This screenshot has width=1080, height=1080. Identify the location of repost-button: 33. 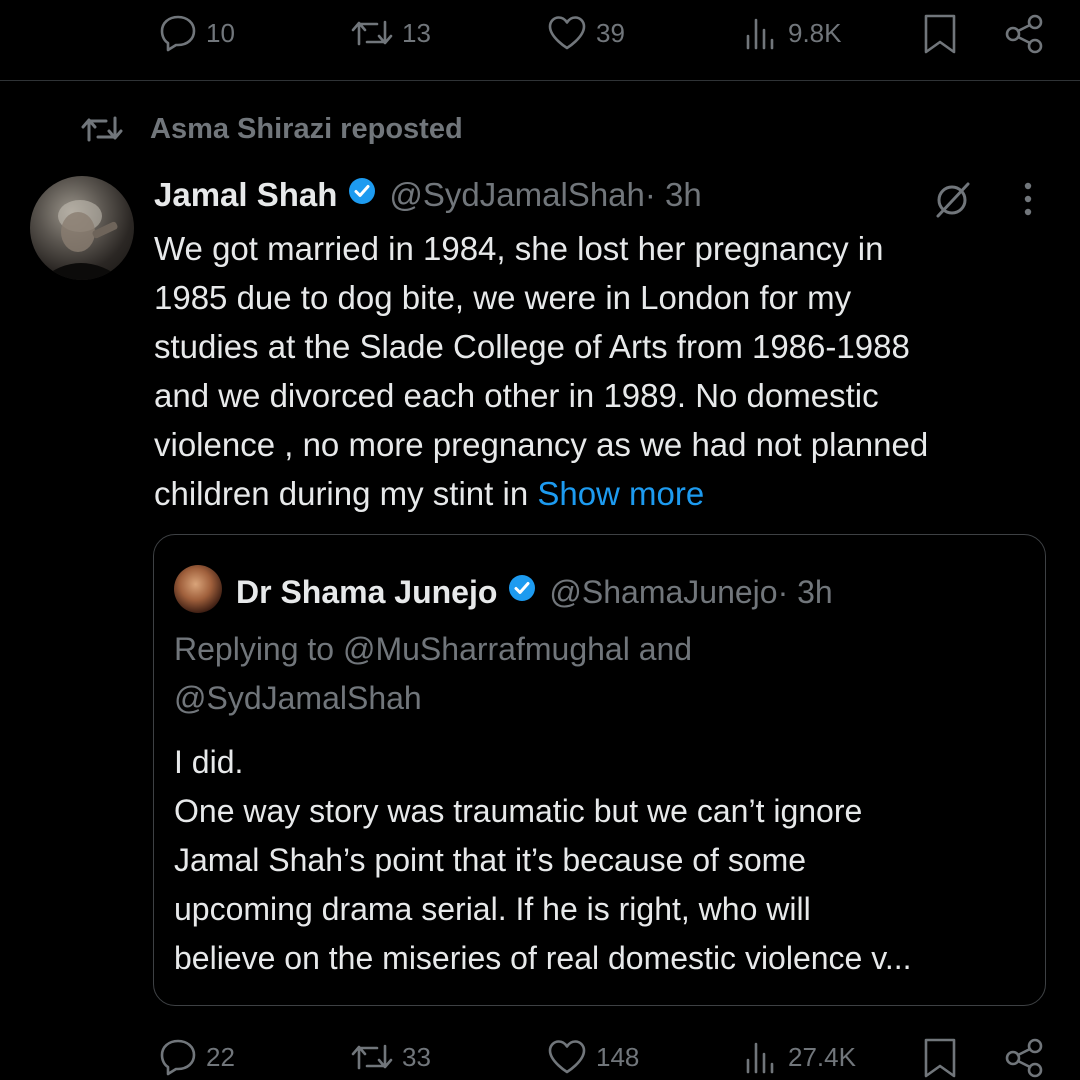
(390, 1057).